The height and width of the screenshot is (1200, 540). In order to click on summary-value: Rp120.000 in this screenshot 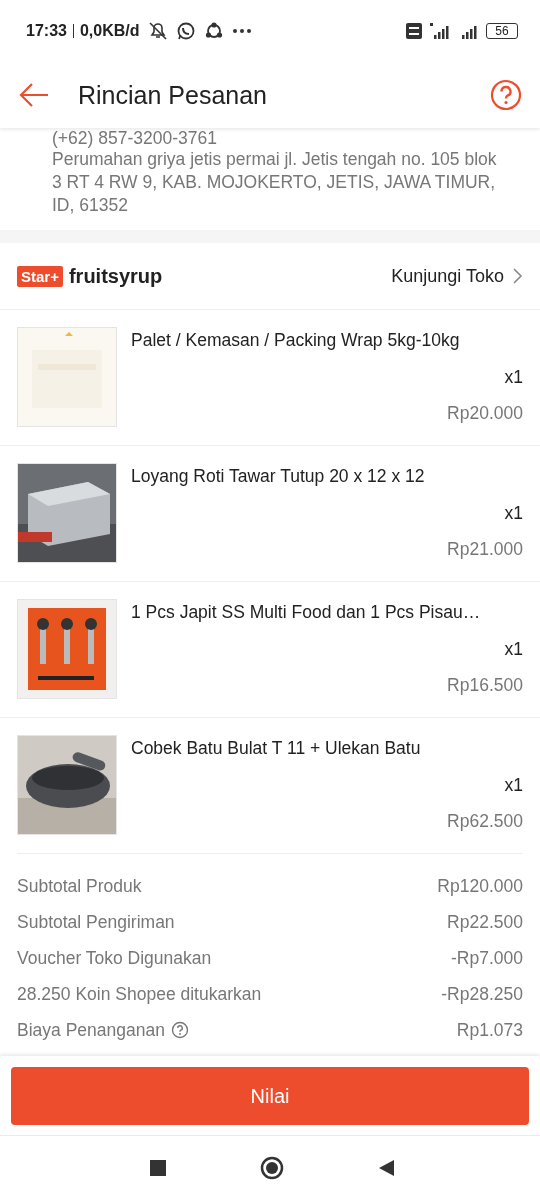, I will do `click(480, 886)`.